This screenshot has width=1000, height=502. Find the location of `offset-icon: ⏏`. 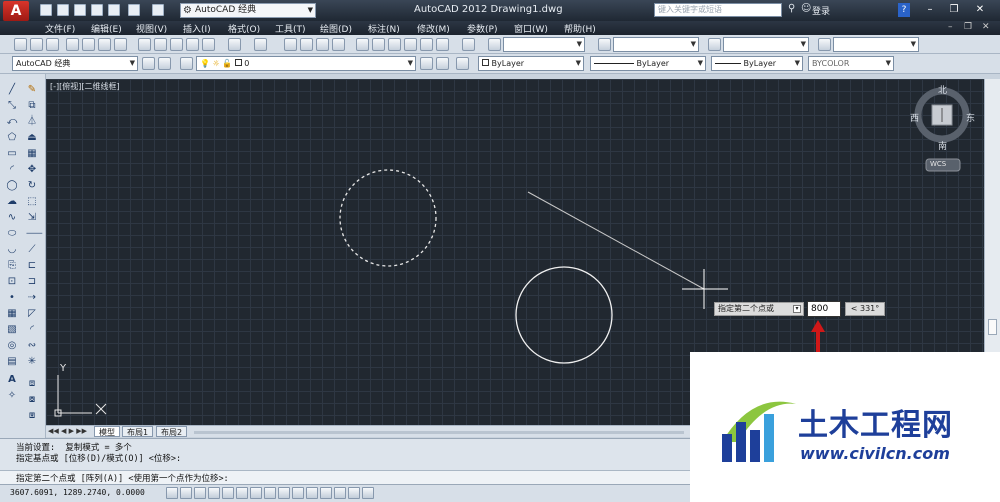

offset-icon: ⏏ is located at coordinates (32, 138).